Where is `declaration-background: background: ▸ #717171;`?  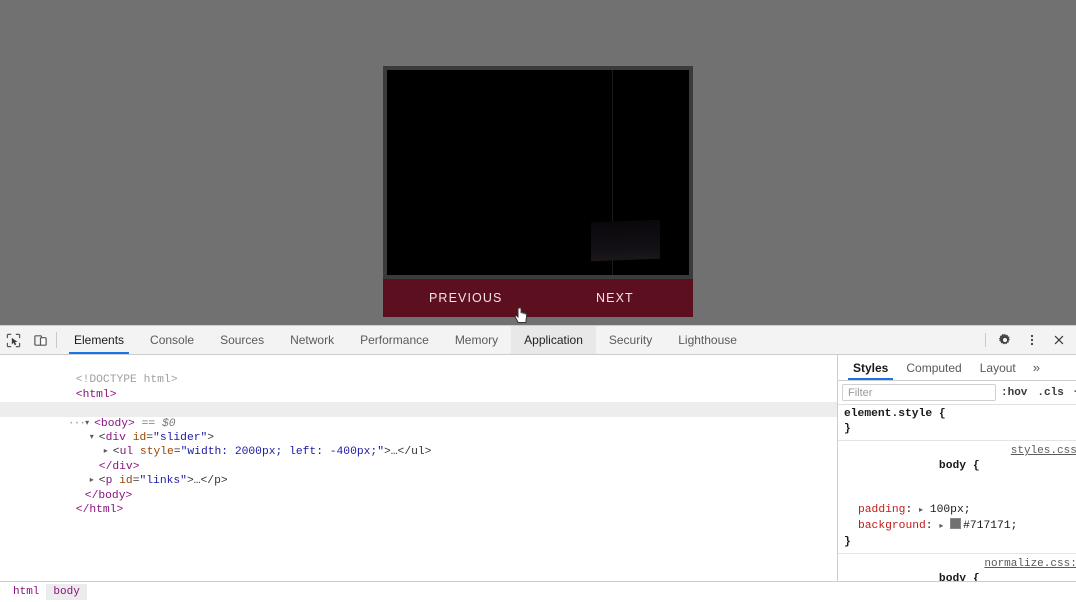
declaration-background: background: ▸ #717171; is located at coordinates (960, 526).